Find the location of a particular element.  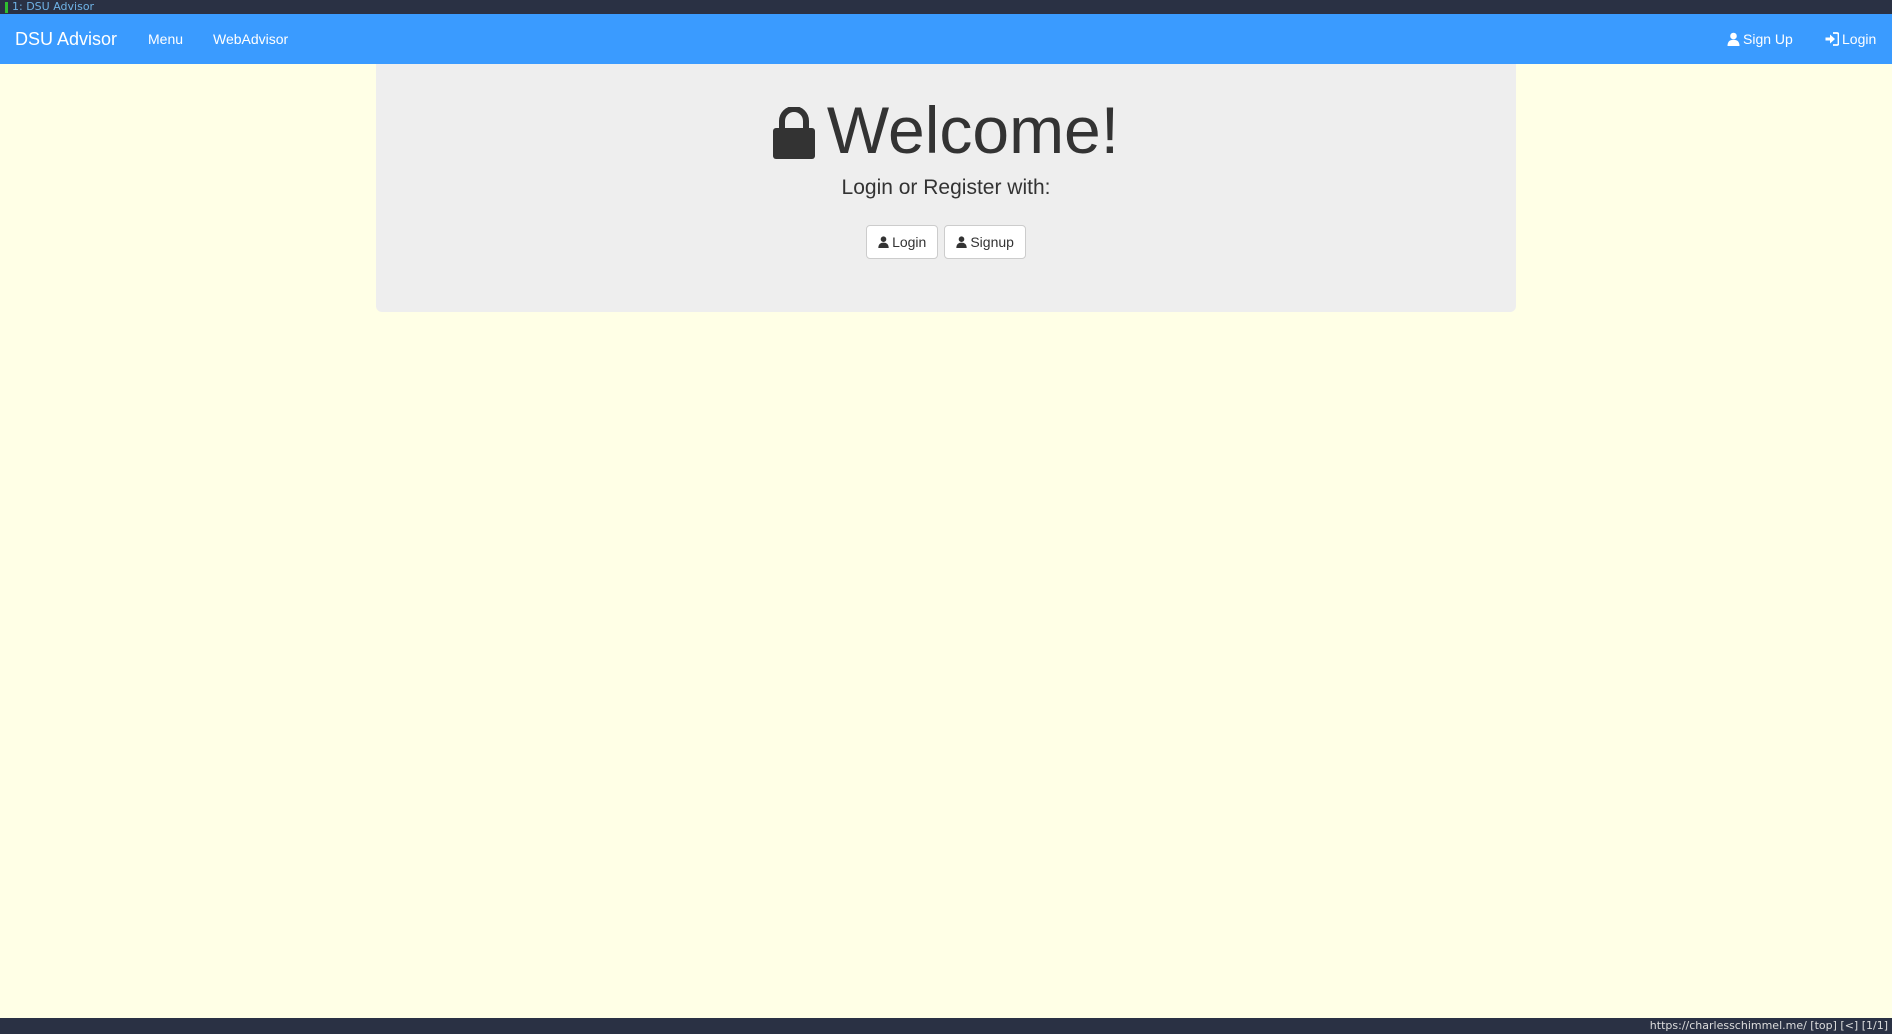

nav-signup-link: Sign Up is located at coordinates (1760, 39).